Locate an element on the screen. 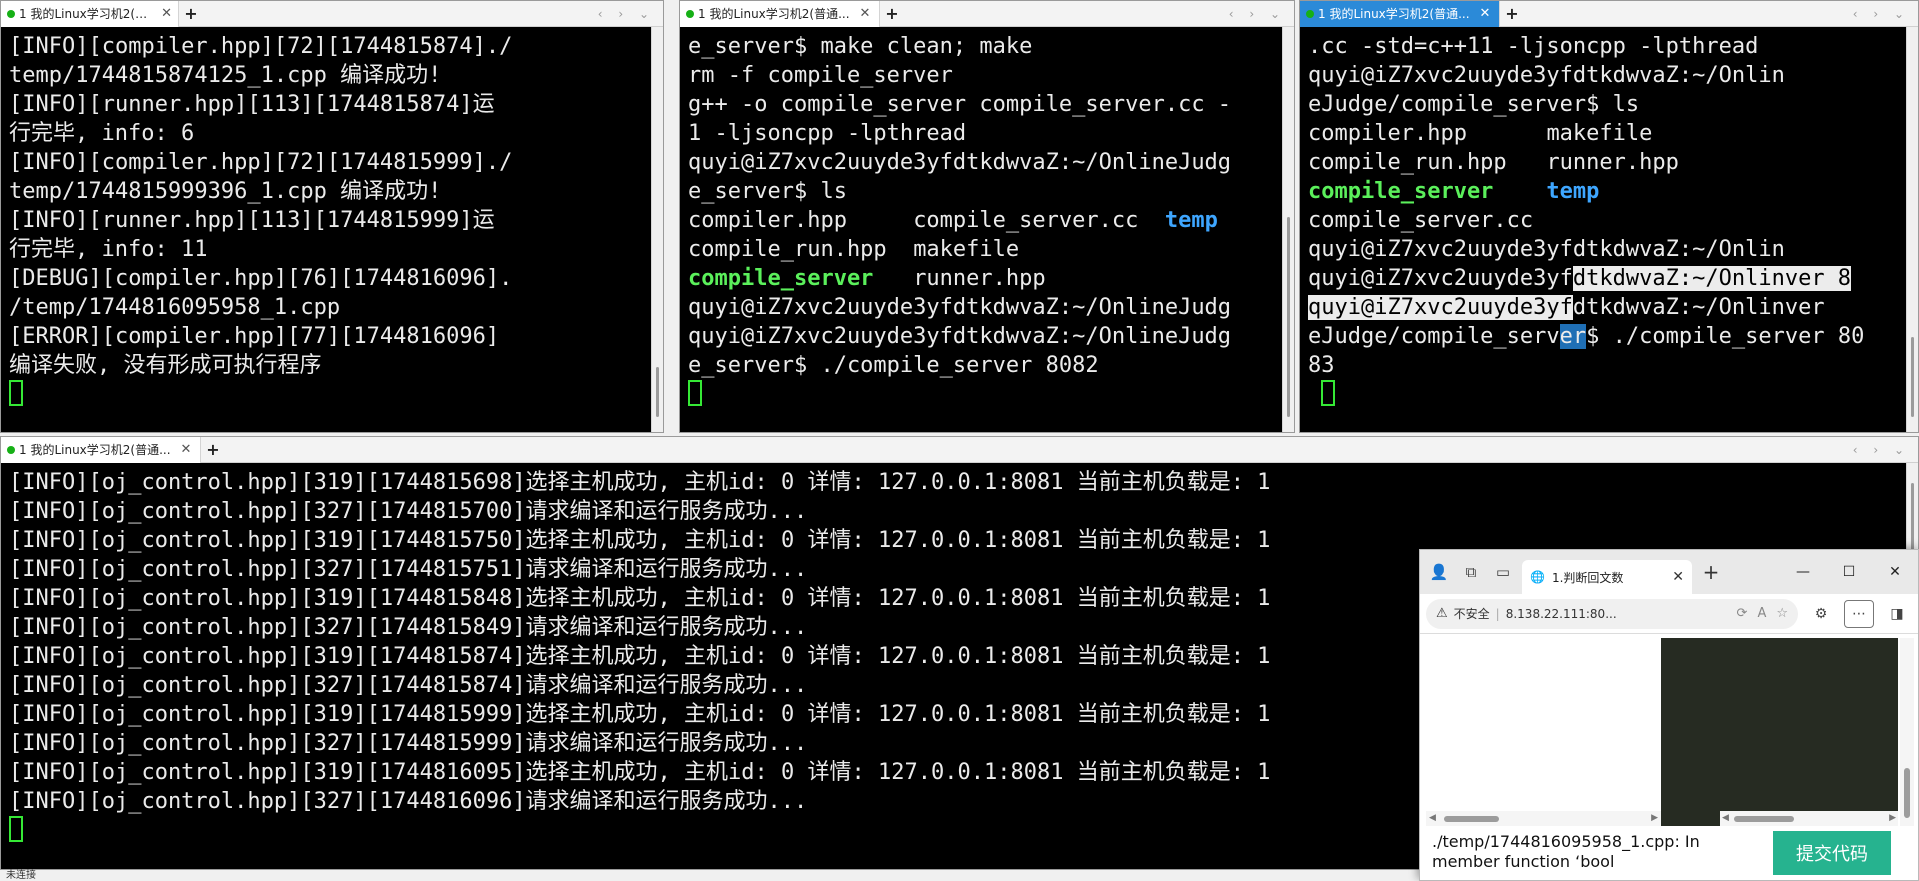  ls-row: compiler.hpp compile_server.cc temp is located at coordinates (981, 220).